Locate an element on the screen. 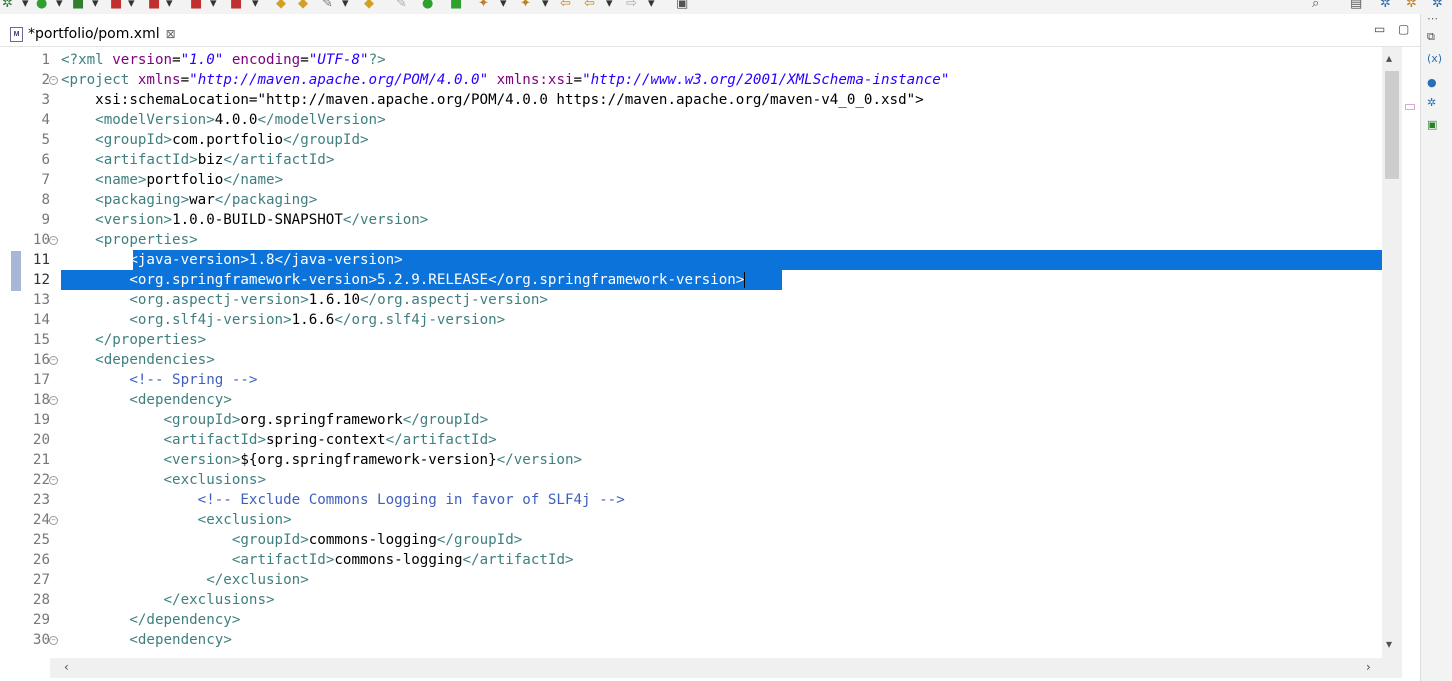  run-dropdown-icon: ▾ is located at coordinates (59, 6).